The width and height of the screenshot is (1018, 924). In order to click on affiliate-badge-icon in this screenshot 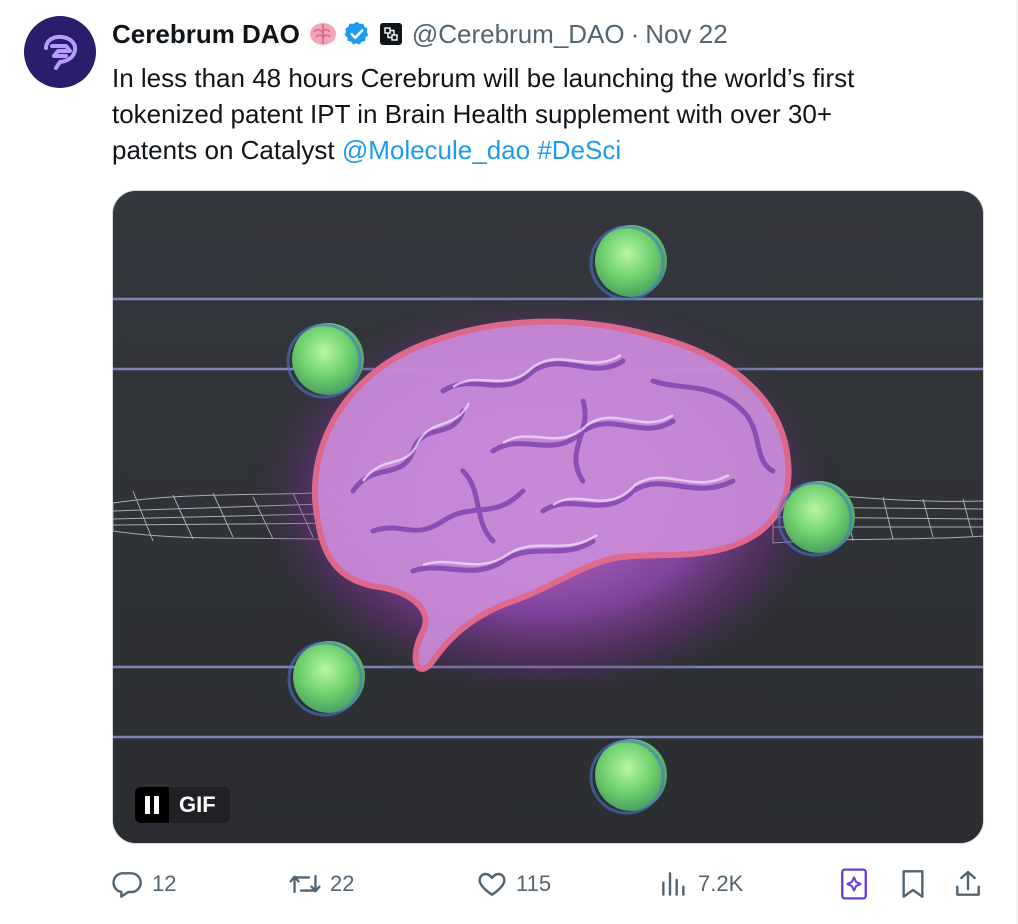, I will do `click(391, 34)`.